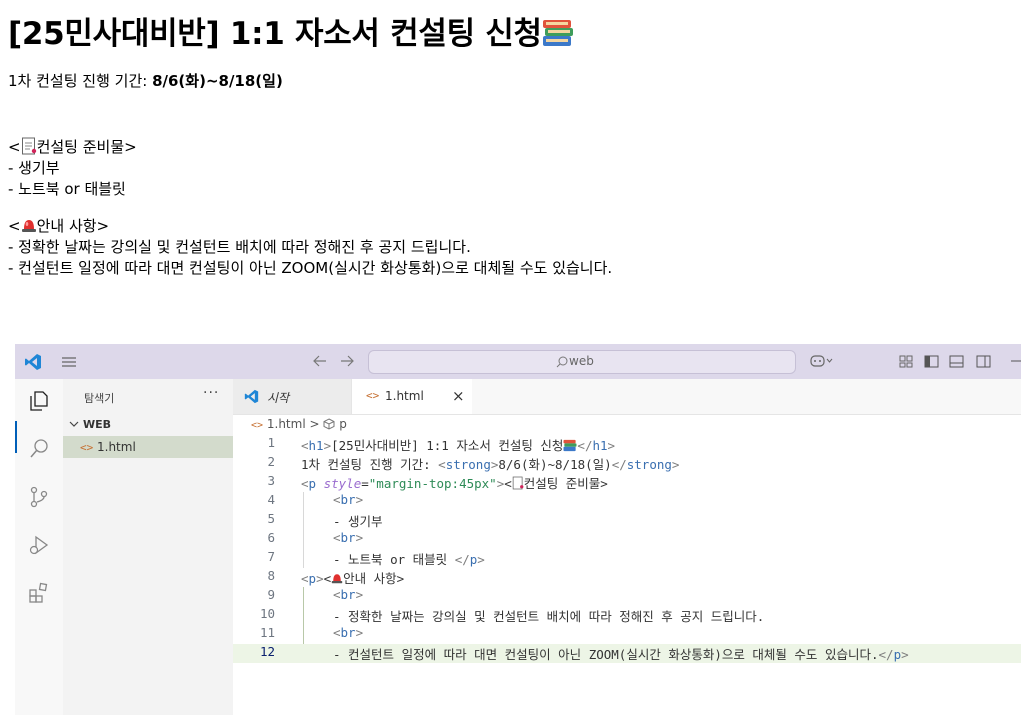  What do you see at coordinates (458, 396) in the screenshot?
I see `close-tab-icon: ×` at bounding box center [458, 396].